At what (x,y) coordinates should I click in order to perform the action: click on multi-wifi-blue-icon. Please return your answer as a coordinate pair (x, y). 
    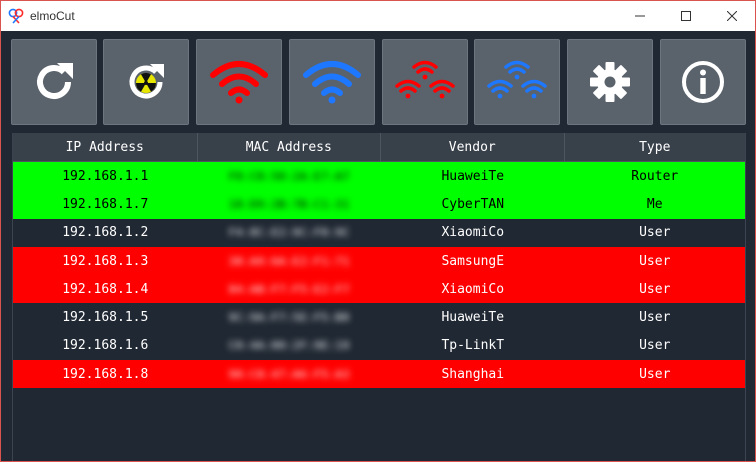
    Looking at the image, I should click on (517, 79).